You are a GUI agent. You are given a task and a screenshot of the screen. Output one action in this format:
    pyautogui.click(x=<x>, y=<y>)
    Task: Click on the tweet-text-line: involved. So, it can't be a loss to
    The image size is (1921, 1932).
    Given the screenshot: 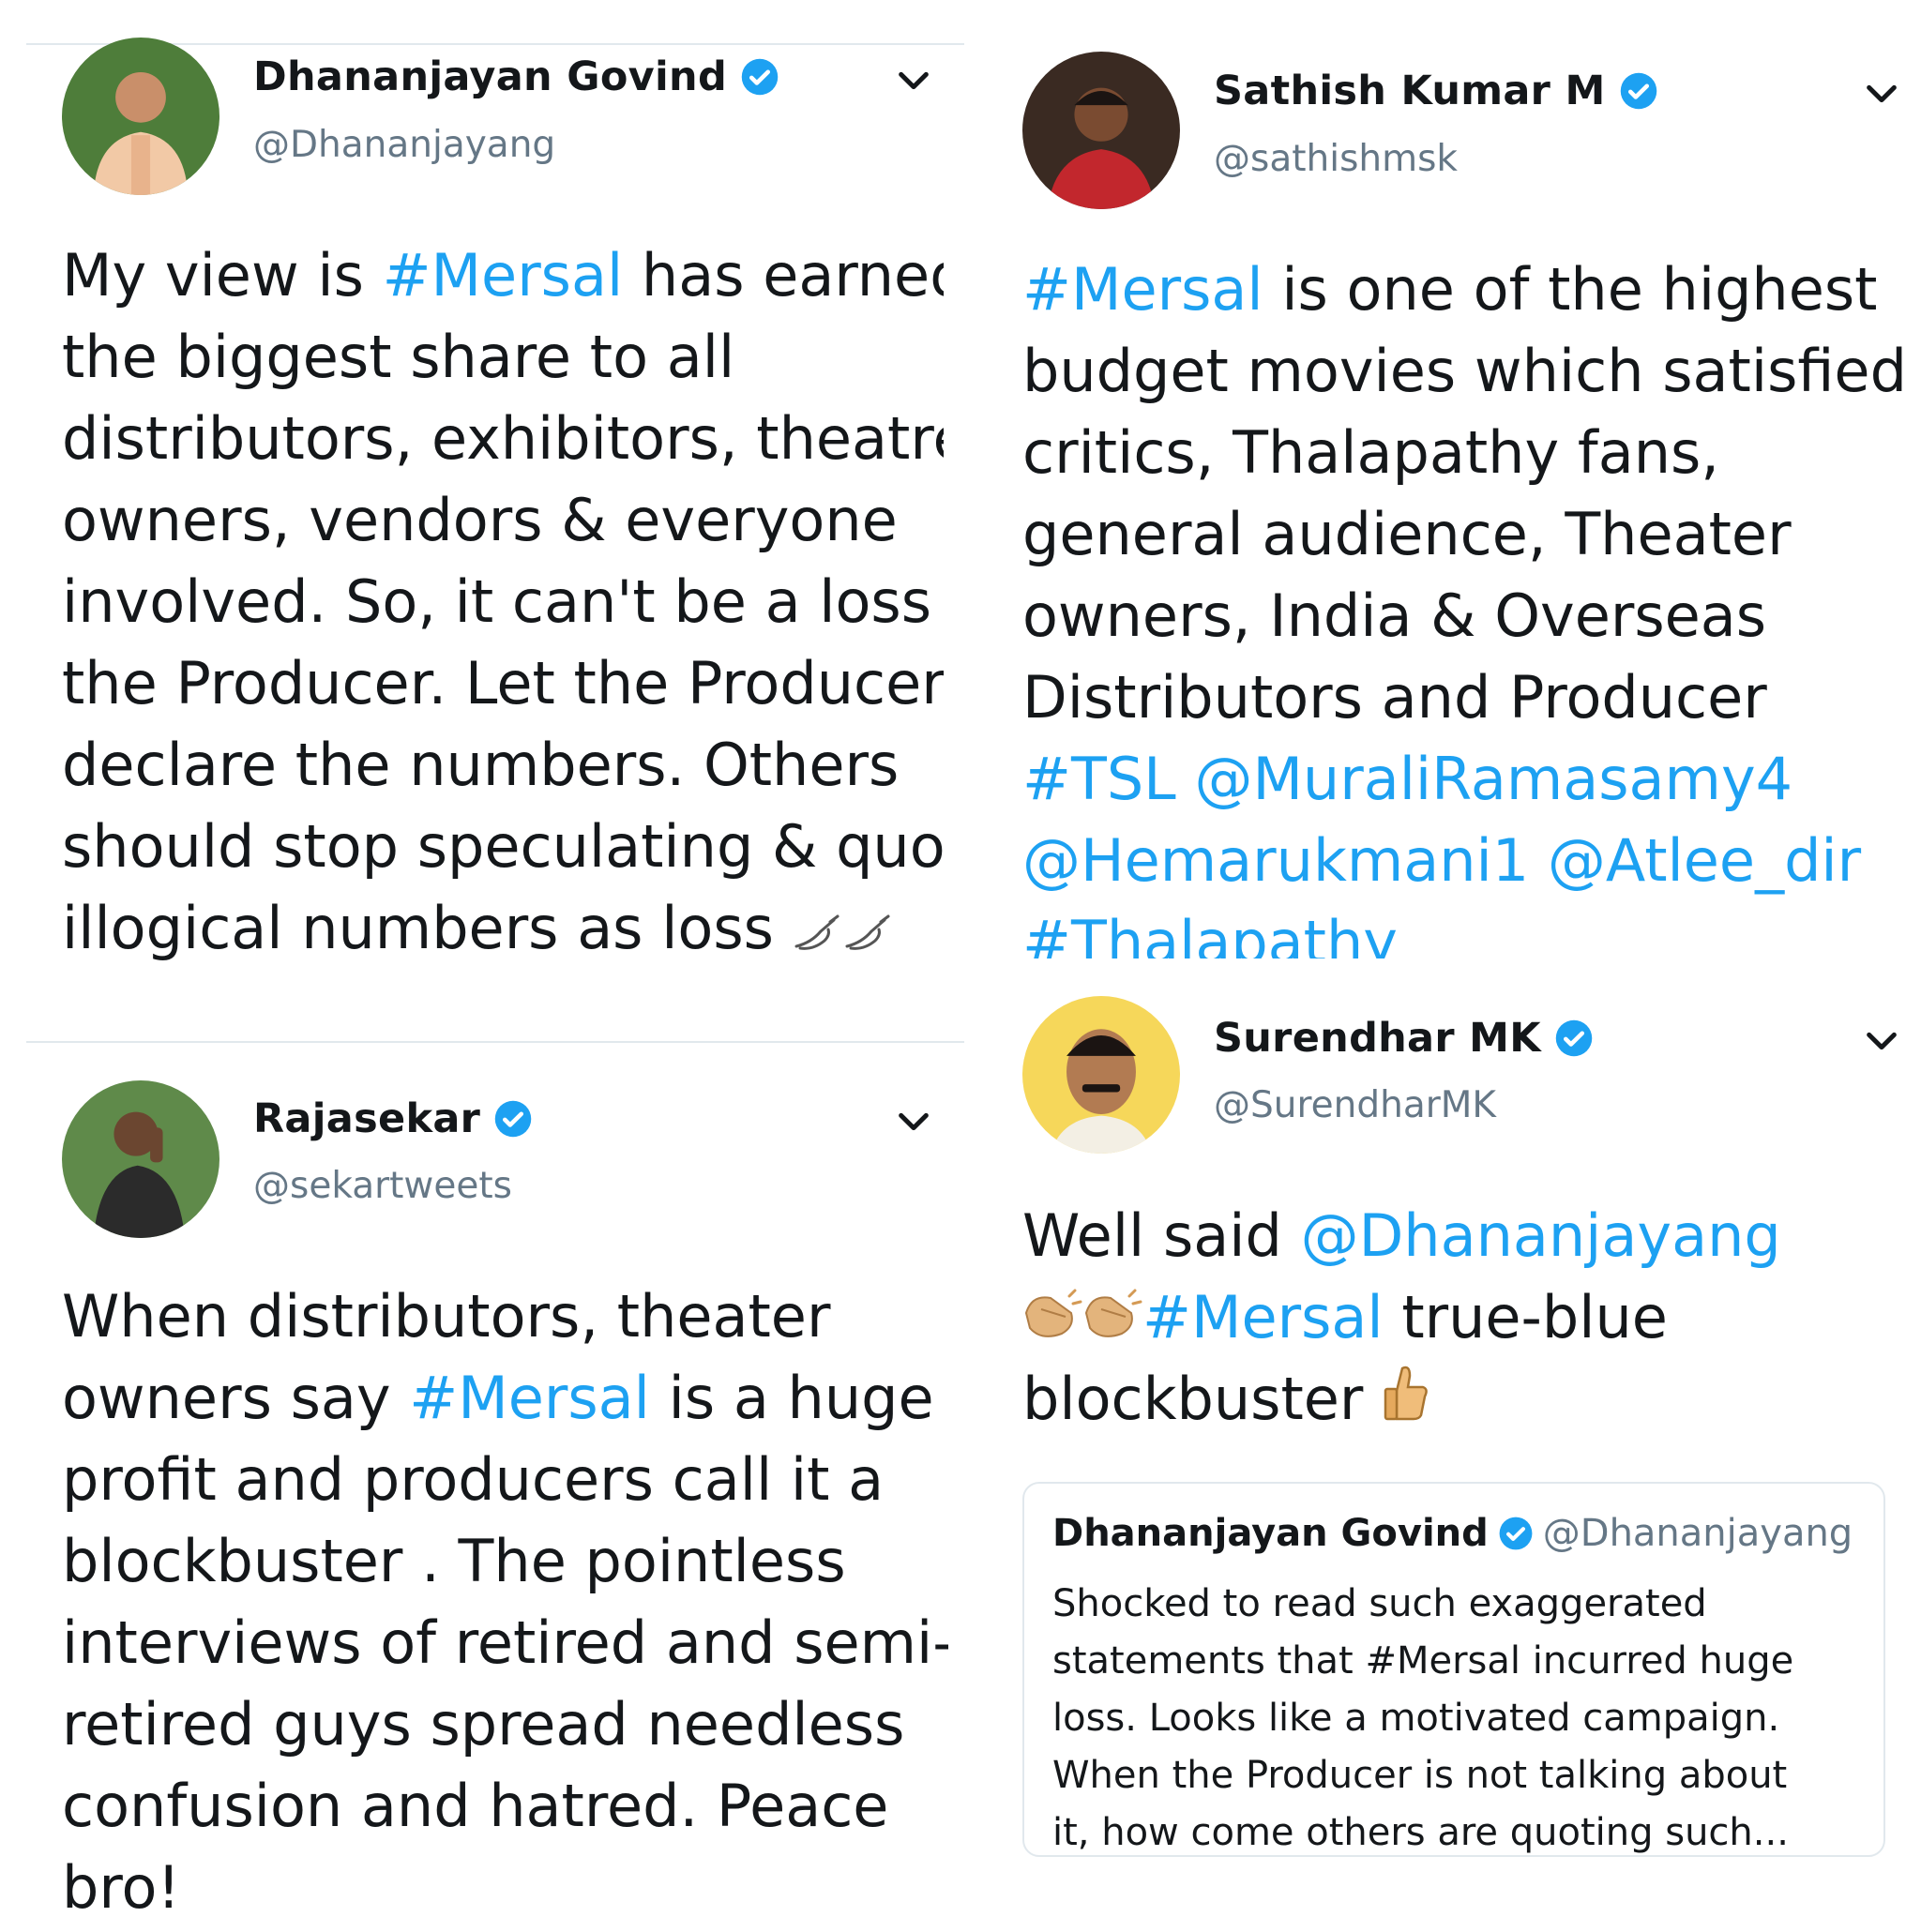 What is the action you would take?
    pyautogui.click(x=503, y=601)
    